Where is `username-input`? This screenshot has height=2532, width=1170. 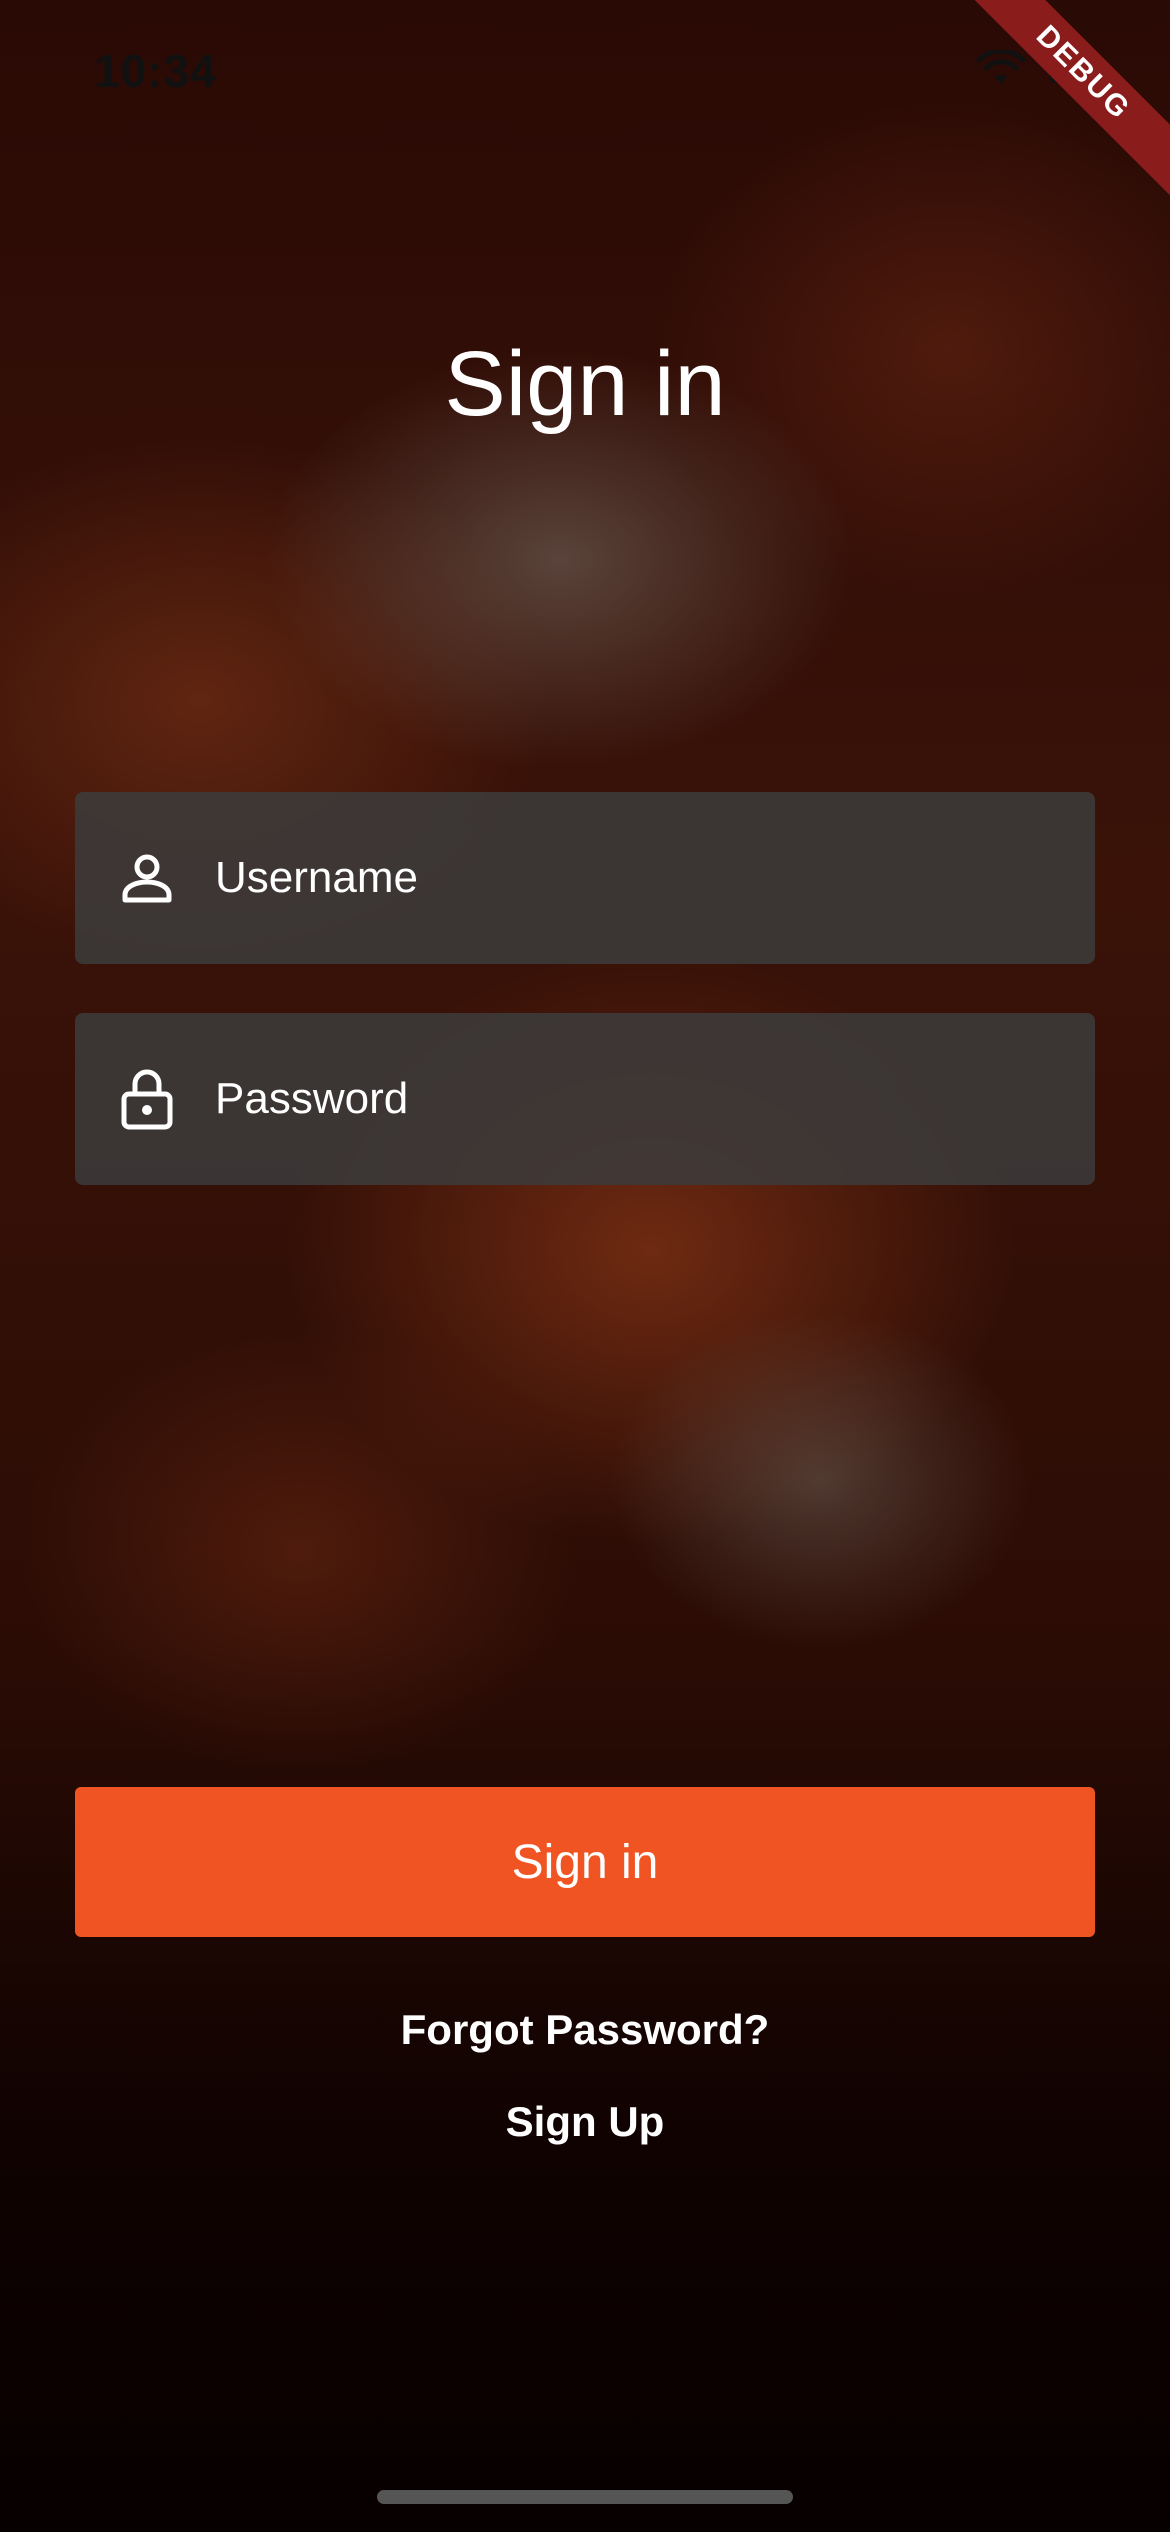
username-input is located at coordinates (654, 878).